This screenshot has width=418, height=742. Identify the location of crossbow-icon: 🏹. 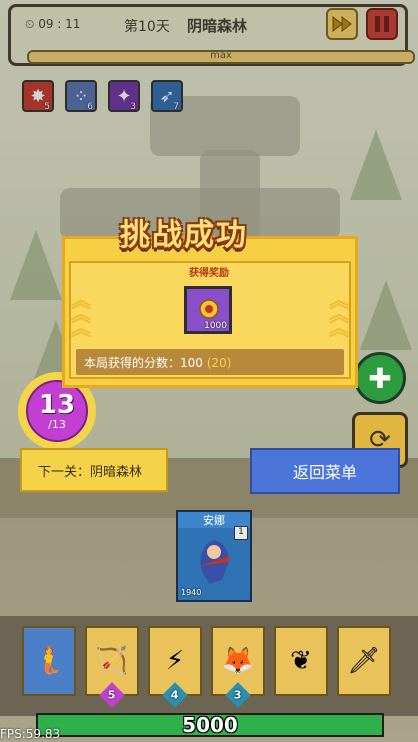
(112, 661).